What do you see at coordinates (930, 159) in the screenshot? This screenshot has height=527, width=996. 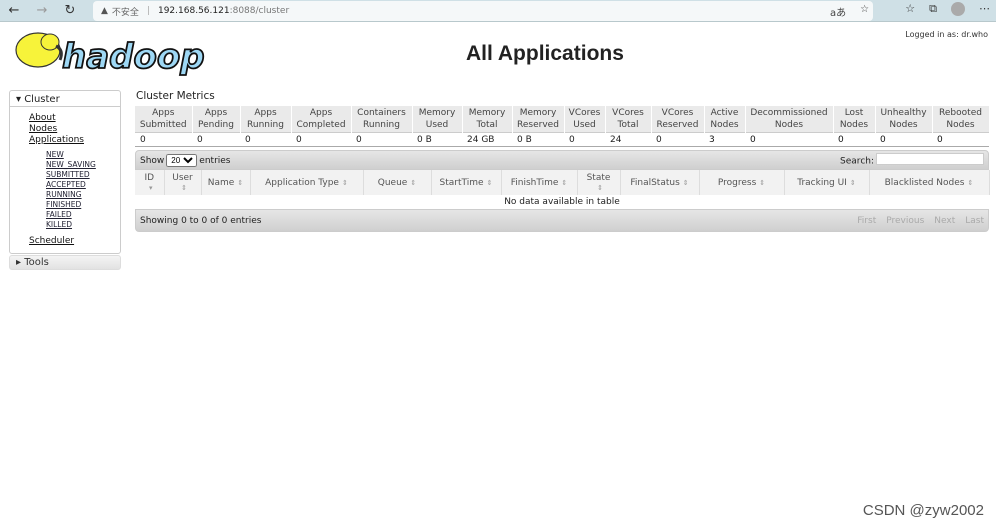 I see `search-input` at bounding box center [930, 159].